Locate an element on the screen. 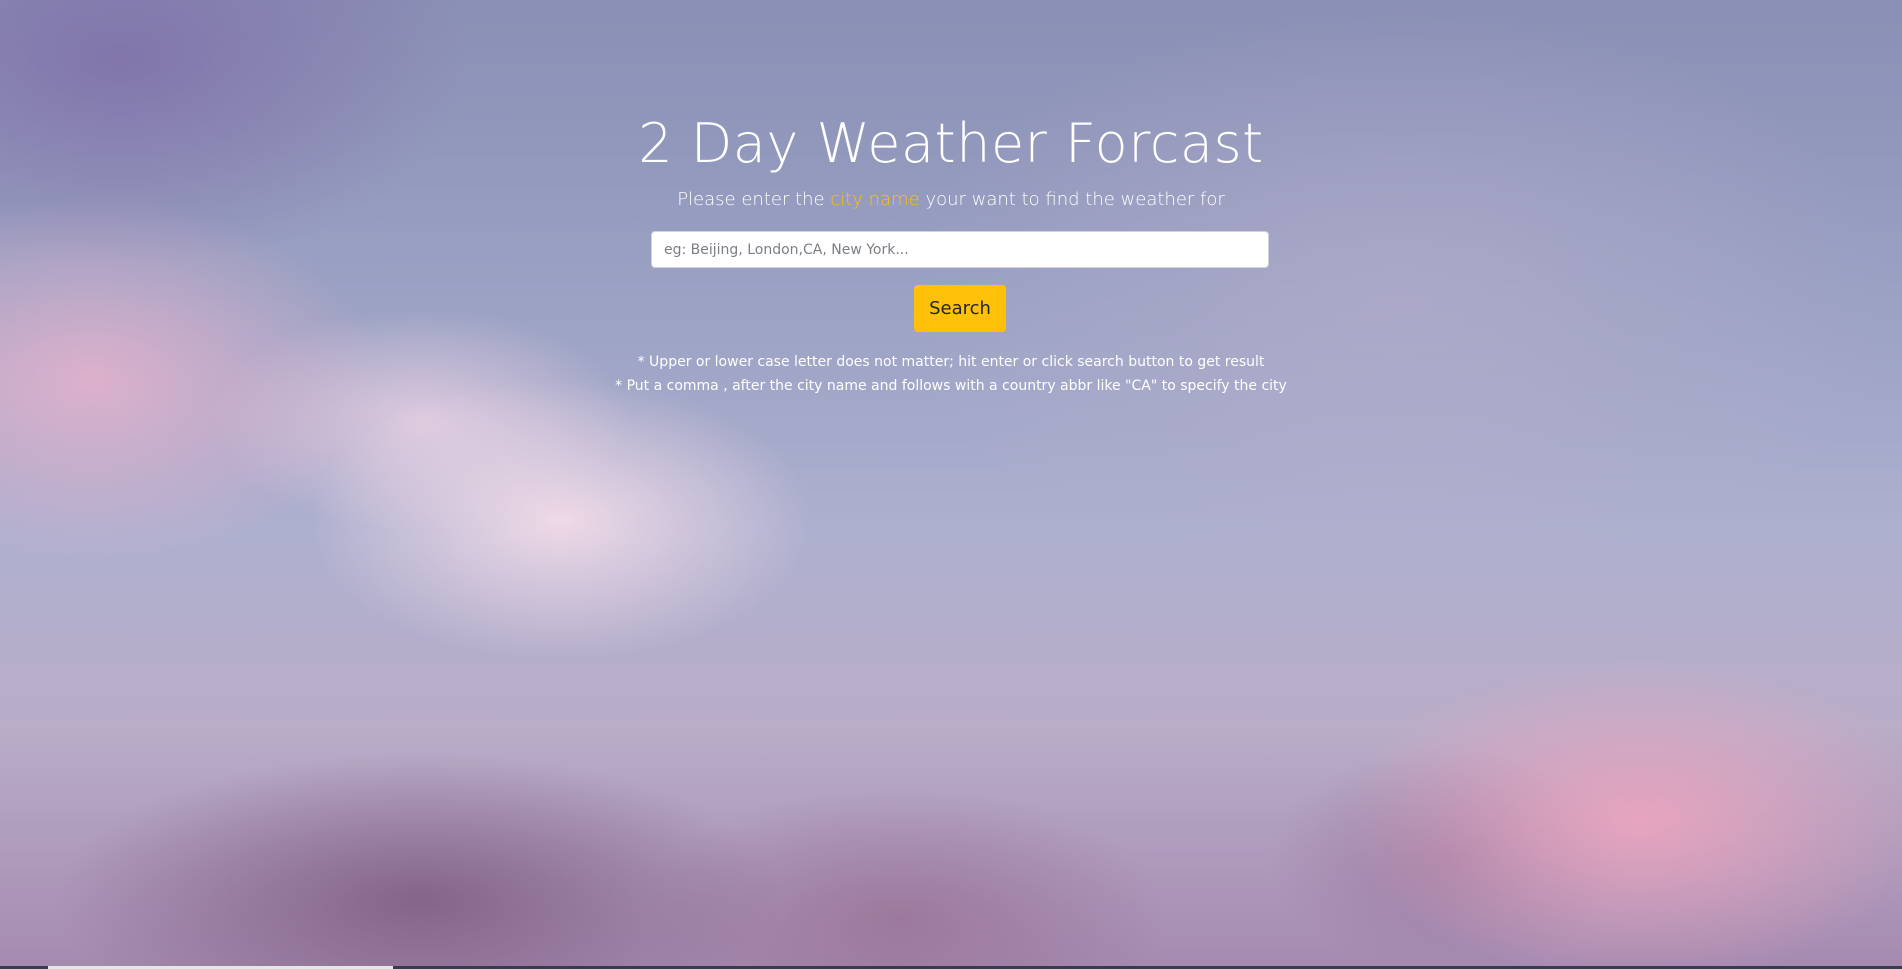 The height and width of the screenshot is (969, 1902). page-title: 2 Day Weather Forcast is located at coordinates (951, 143).